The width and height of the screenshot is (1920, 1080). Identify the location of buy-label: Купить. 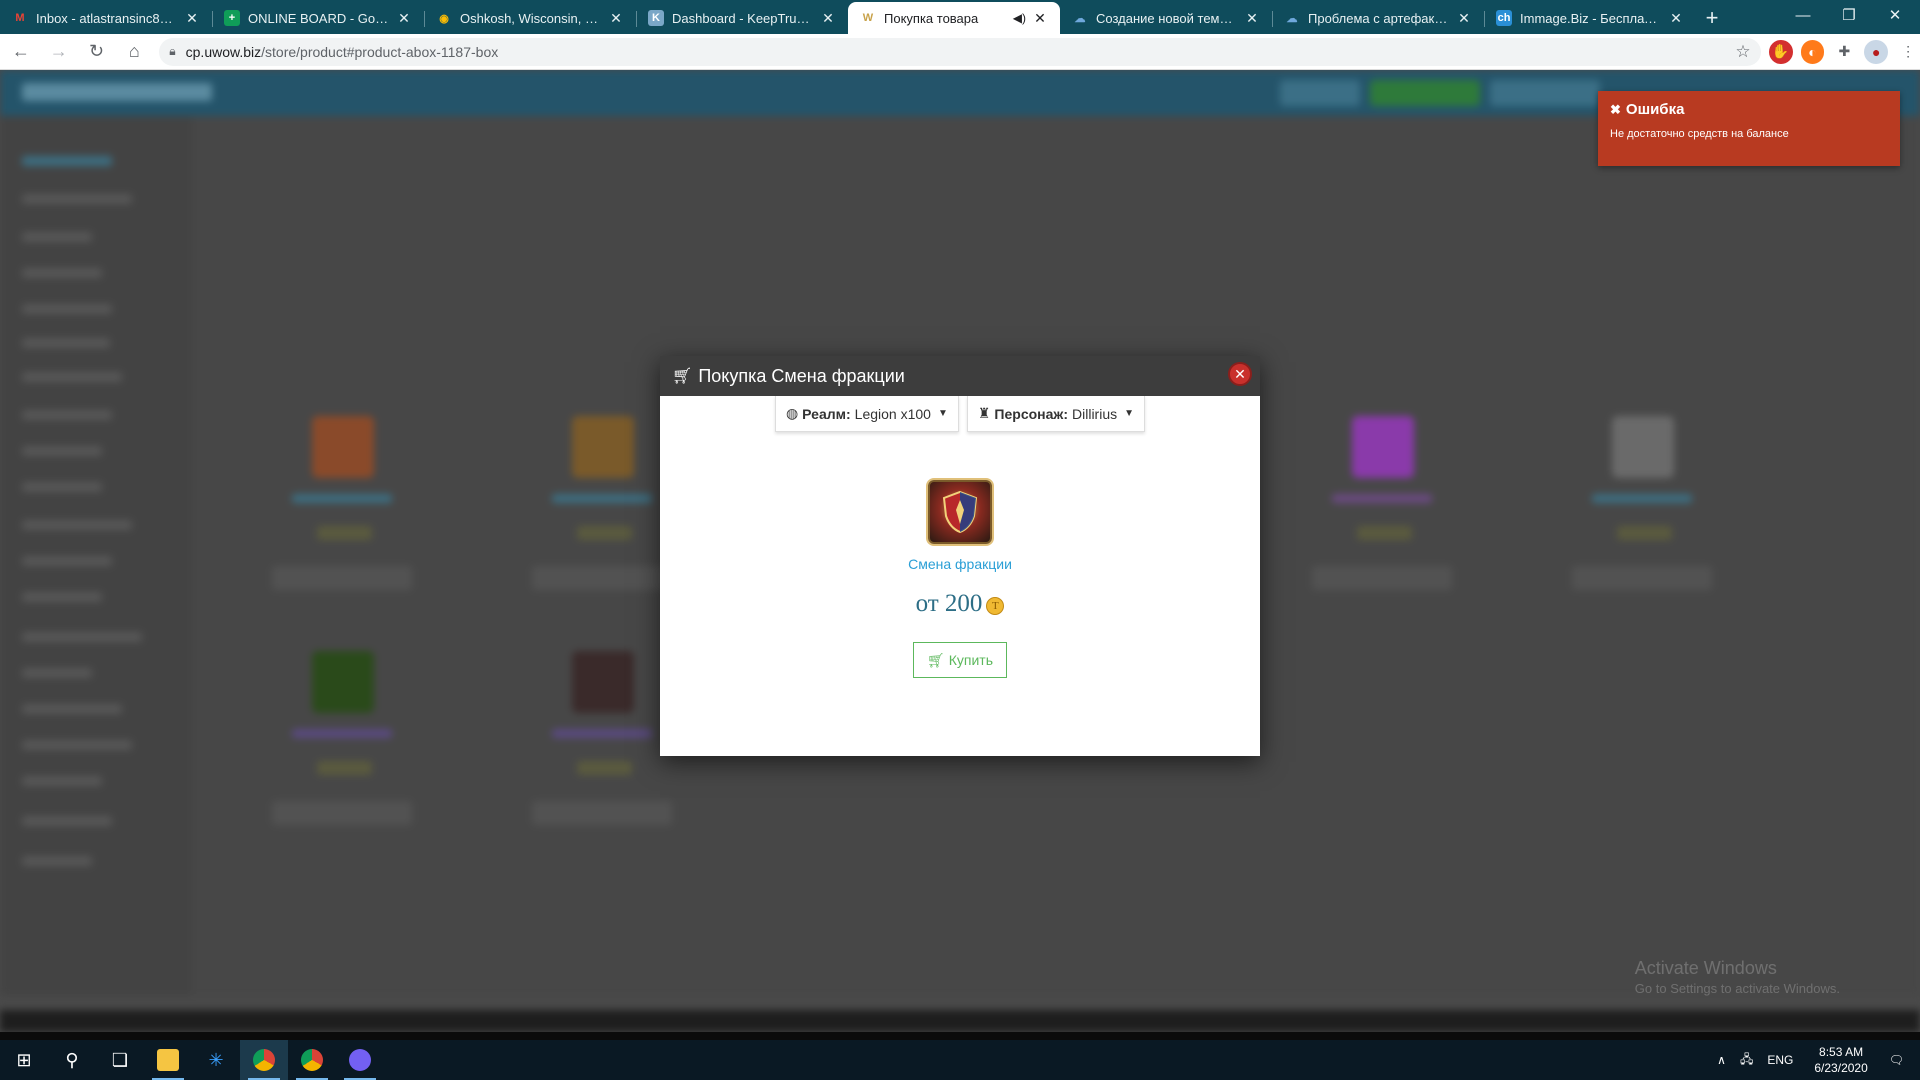
(971, 660).